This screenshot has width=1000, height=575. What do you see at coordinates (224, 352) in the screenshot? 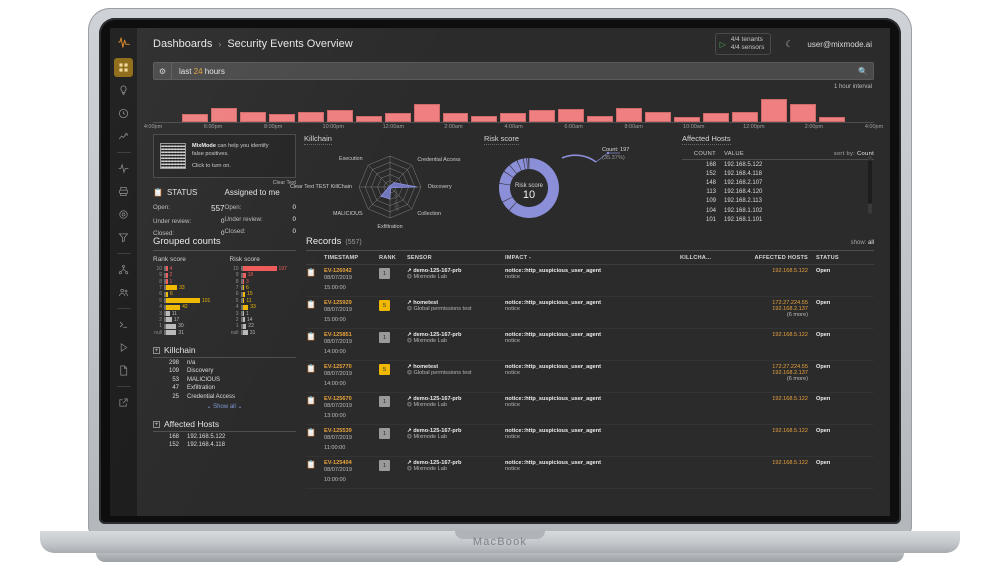
I see `killchain-section-header: + Killchain` at bounding box center [224, 352].